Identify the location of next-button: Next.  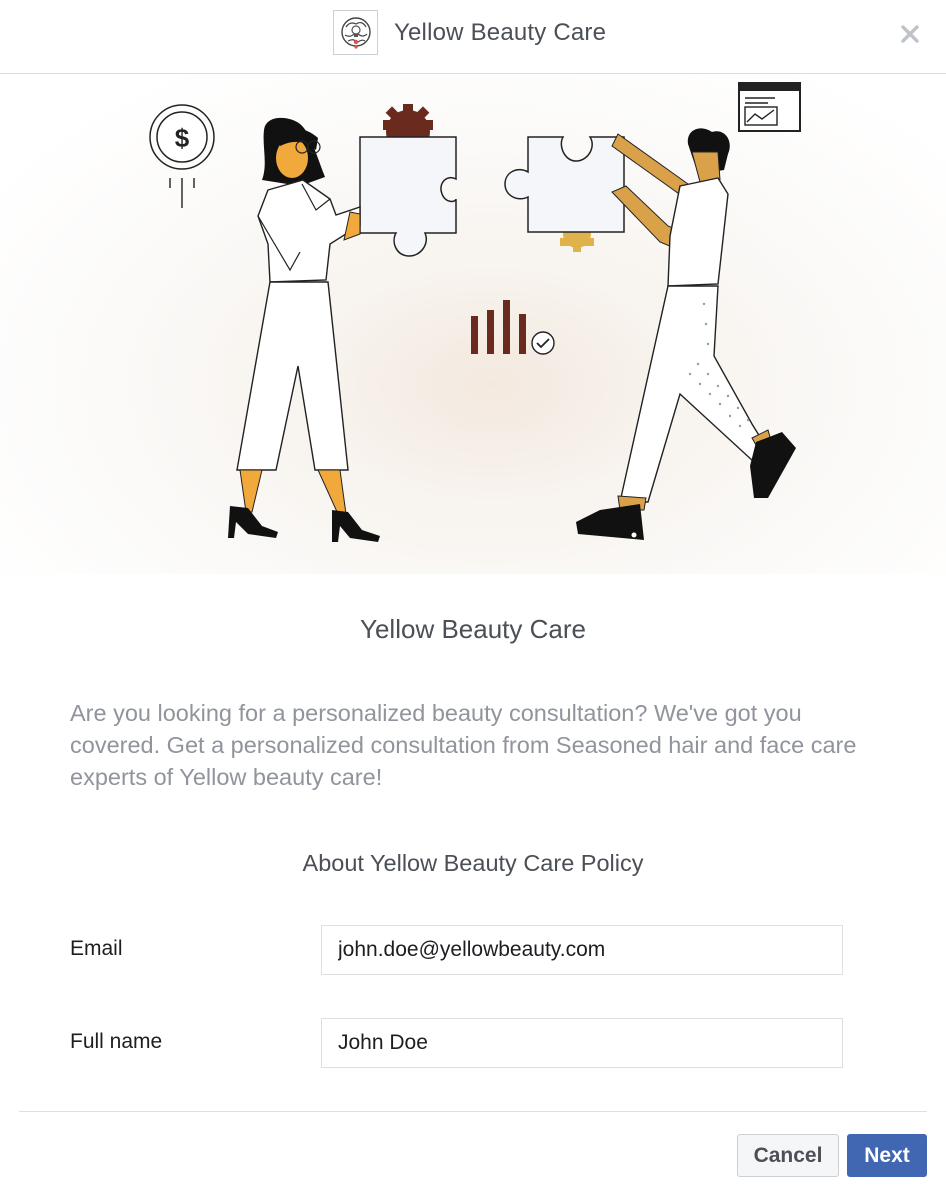
(887, 1155).